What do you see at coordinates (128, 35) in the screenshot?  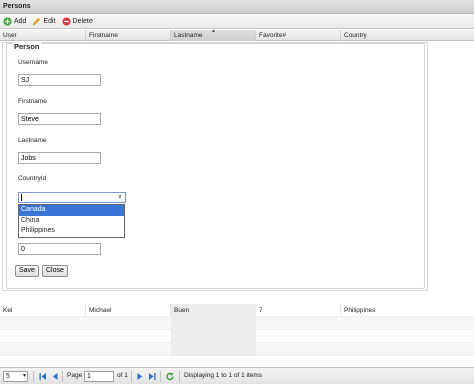 I see `column-header-firstname: Firstname` at bounding box center [128, 35].